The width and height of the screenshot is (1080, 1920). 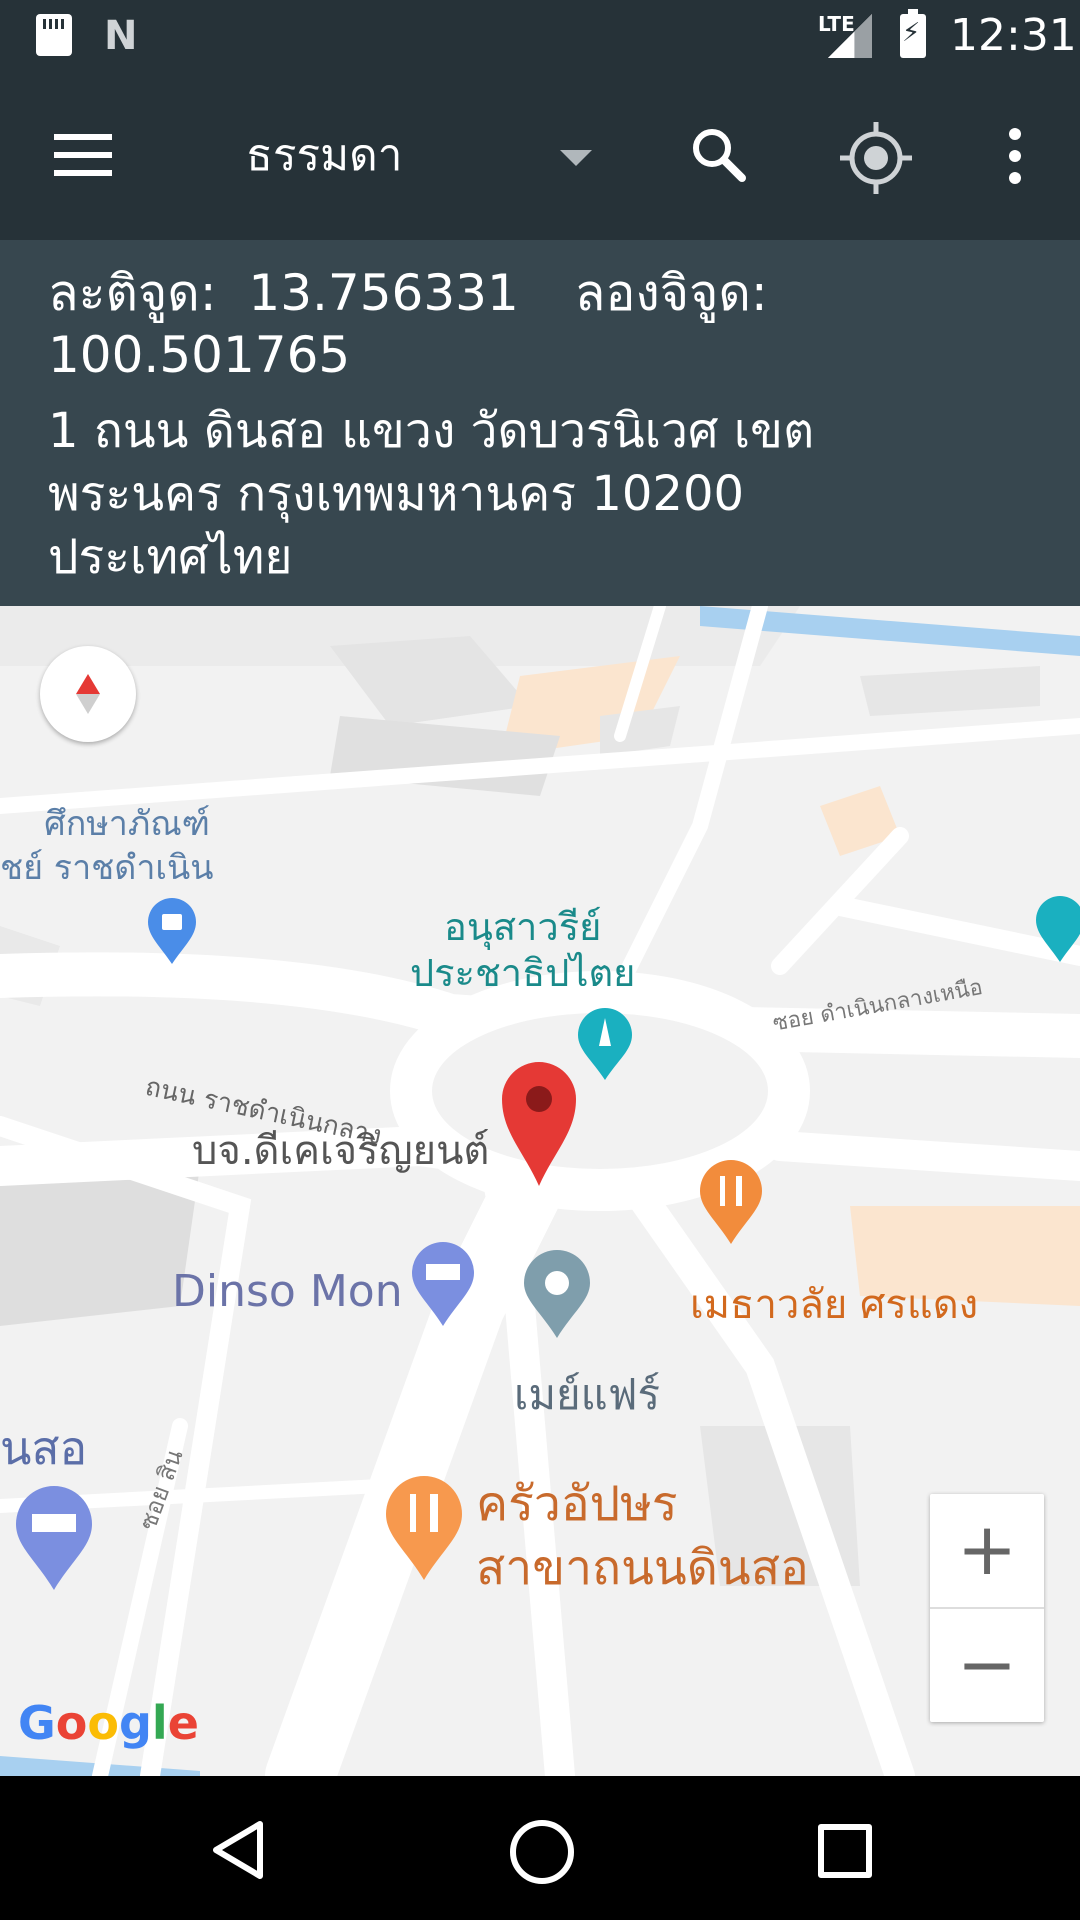 I want to click on restaurant-pin-icon, so click(x=731, y=1203).